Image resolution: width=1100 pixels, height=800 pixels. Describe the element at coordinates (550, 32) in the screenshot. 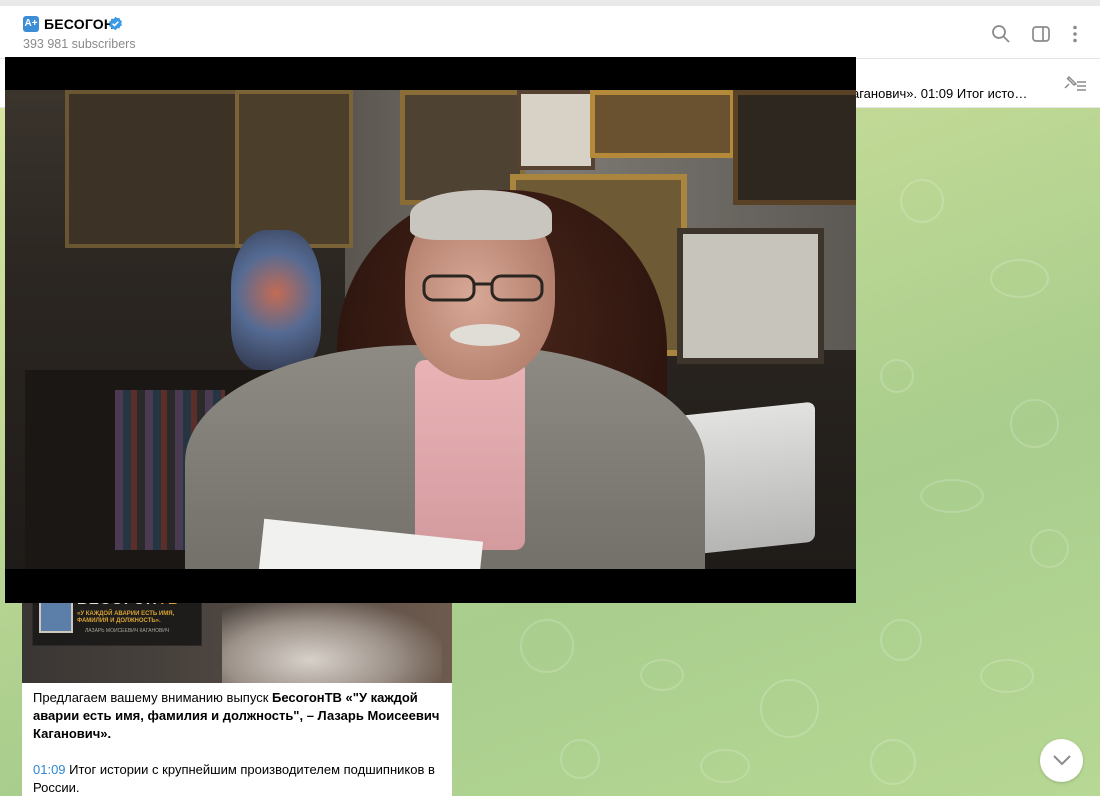

I see `chat-header: A+ БЕСОГОН 393 981 subscribers` at that location.